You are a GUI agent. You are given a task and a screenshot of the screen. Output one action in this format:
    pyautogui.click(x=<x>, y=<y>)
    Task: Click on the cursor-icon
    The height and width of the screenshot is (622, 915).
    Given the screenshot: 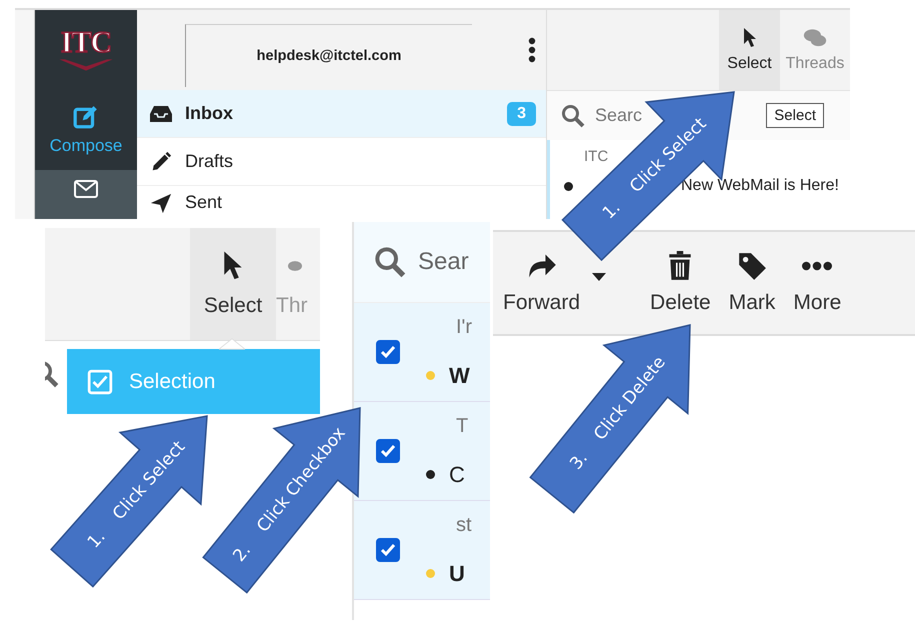 What is the action you would take?
    pyautogui.click(x=233, y=266)
    